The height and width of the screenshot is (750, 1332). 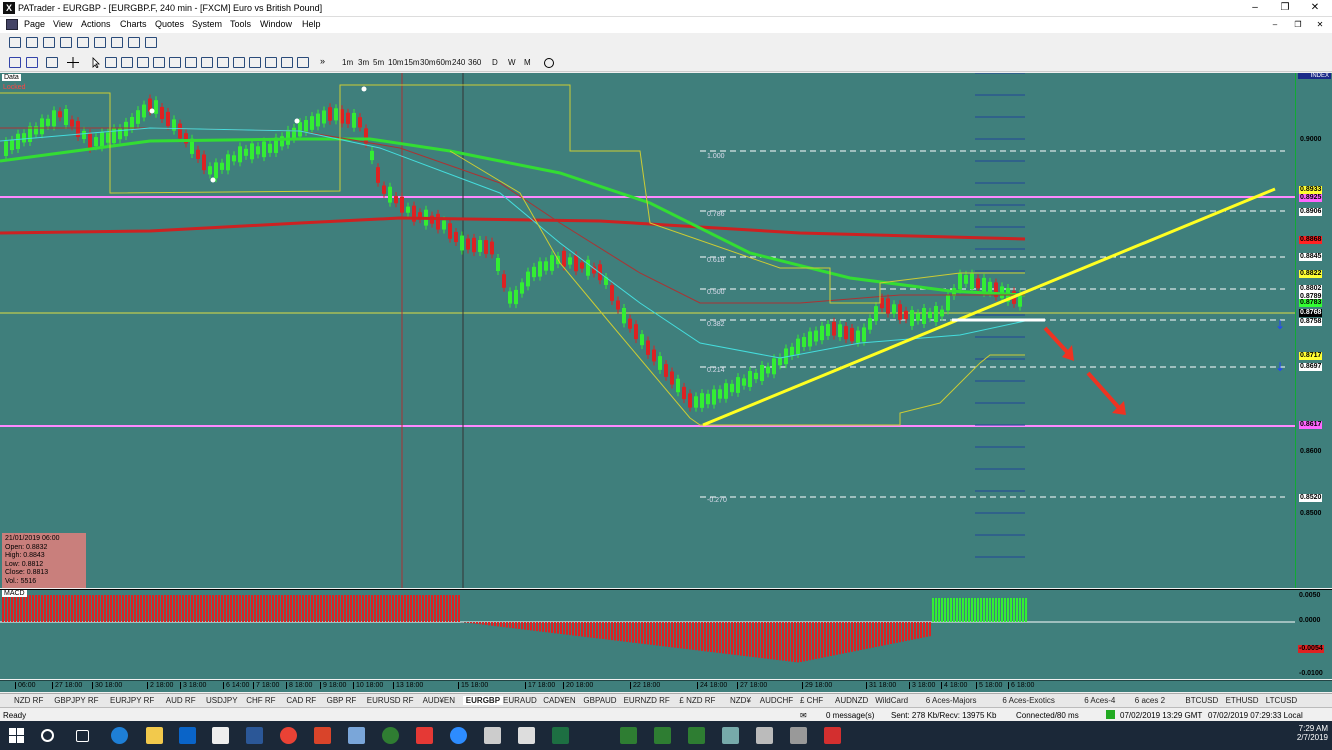 I want to click on macd-panel: MACD, so click(x=647, y=634).